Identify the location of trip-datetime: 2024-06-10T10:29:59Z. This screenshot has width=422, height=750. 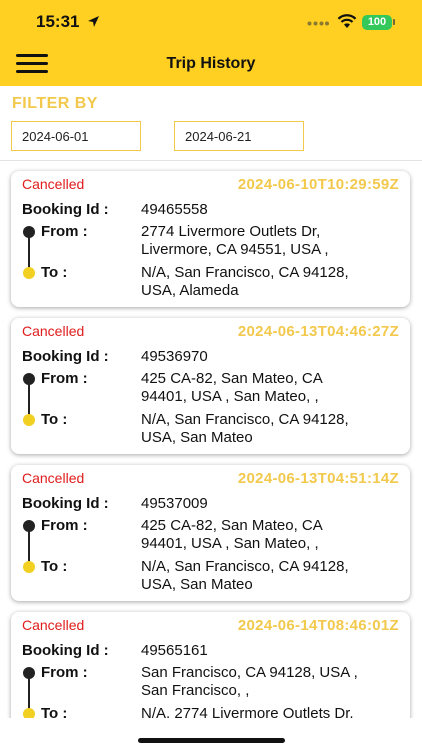
(318, 184).